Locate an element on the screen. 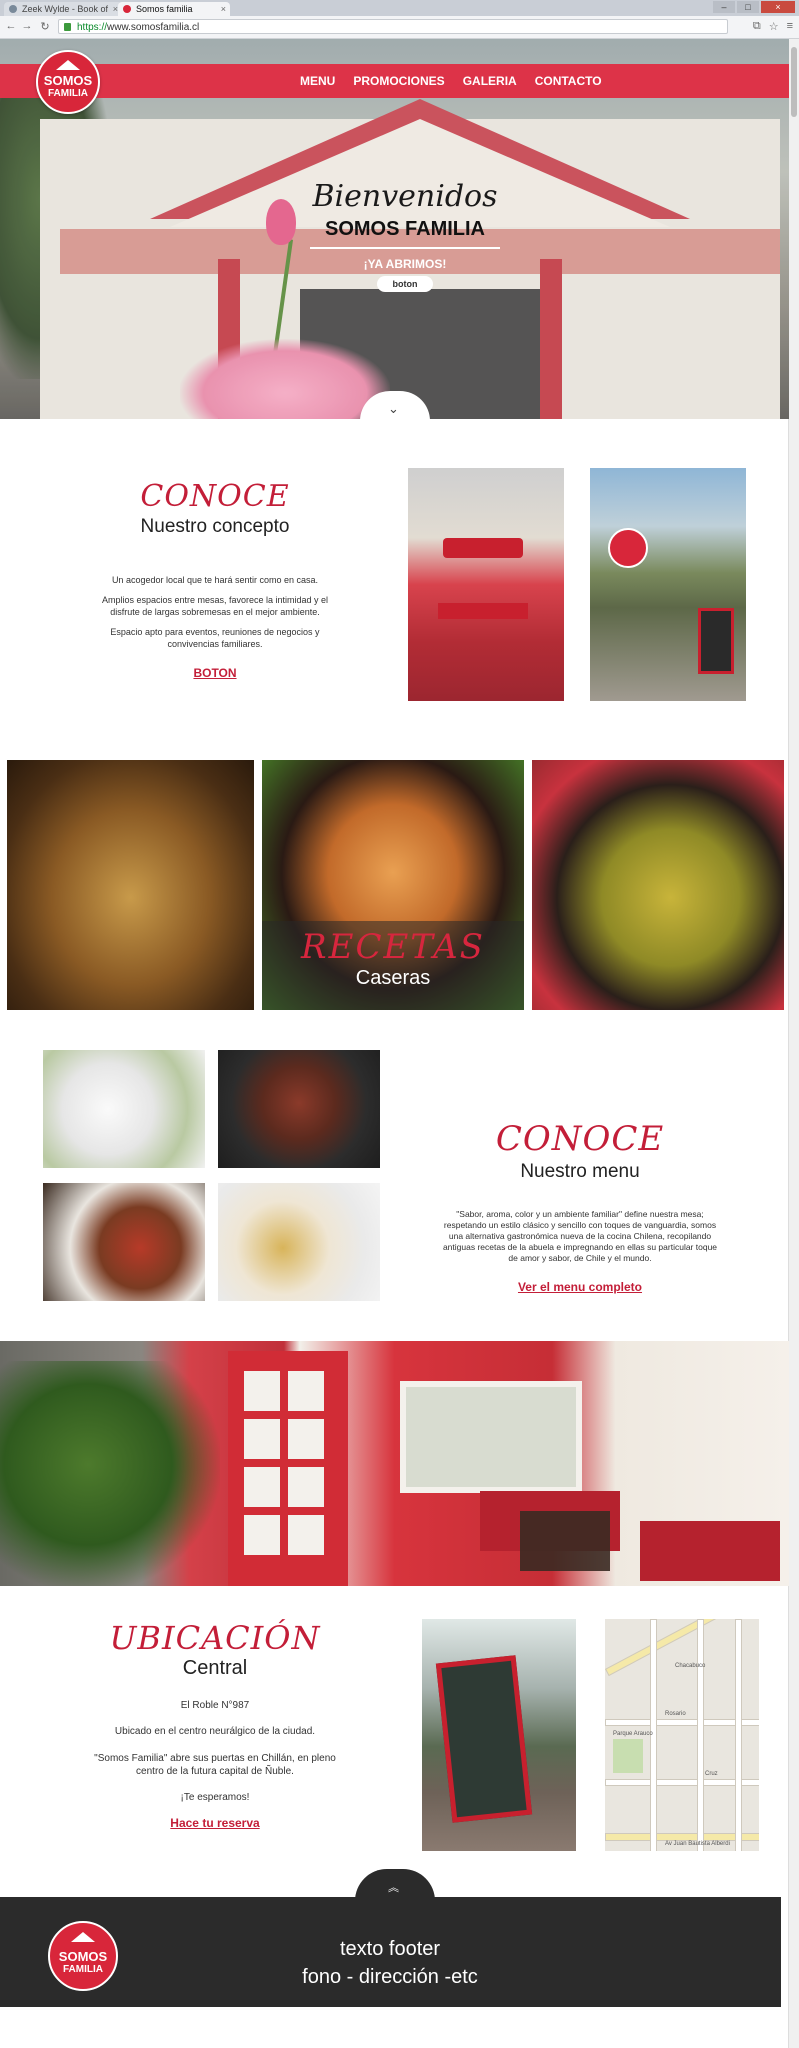 Image resolution: width=799 pixels, height=2048 pixels. footer-logo: SOMOS FAMILIA is located at coordinates (83, 1956).